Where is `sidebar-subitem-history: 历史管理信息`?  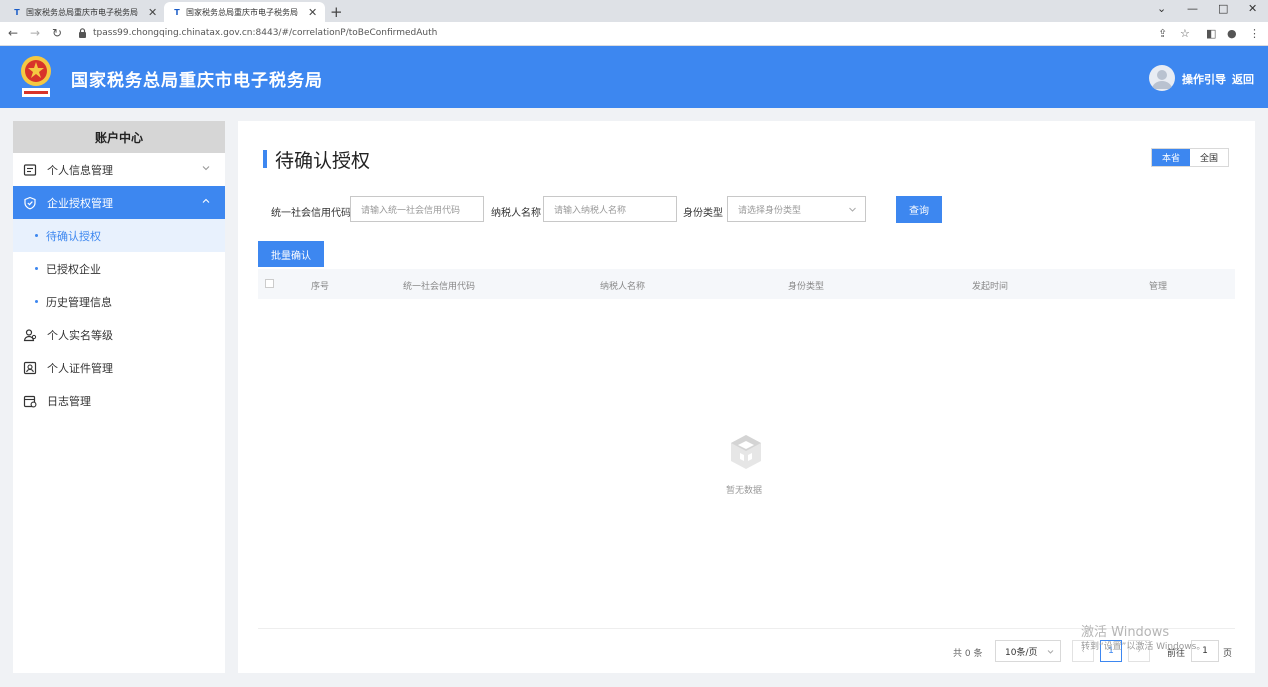 sidebar-subitem-history: 历史管理信息 is located at coordinates (119, 301).